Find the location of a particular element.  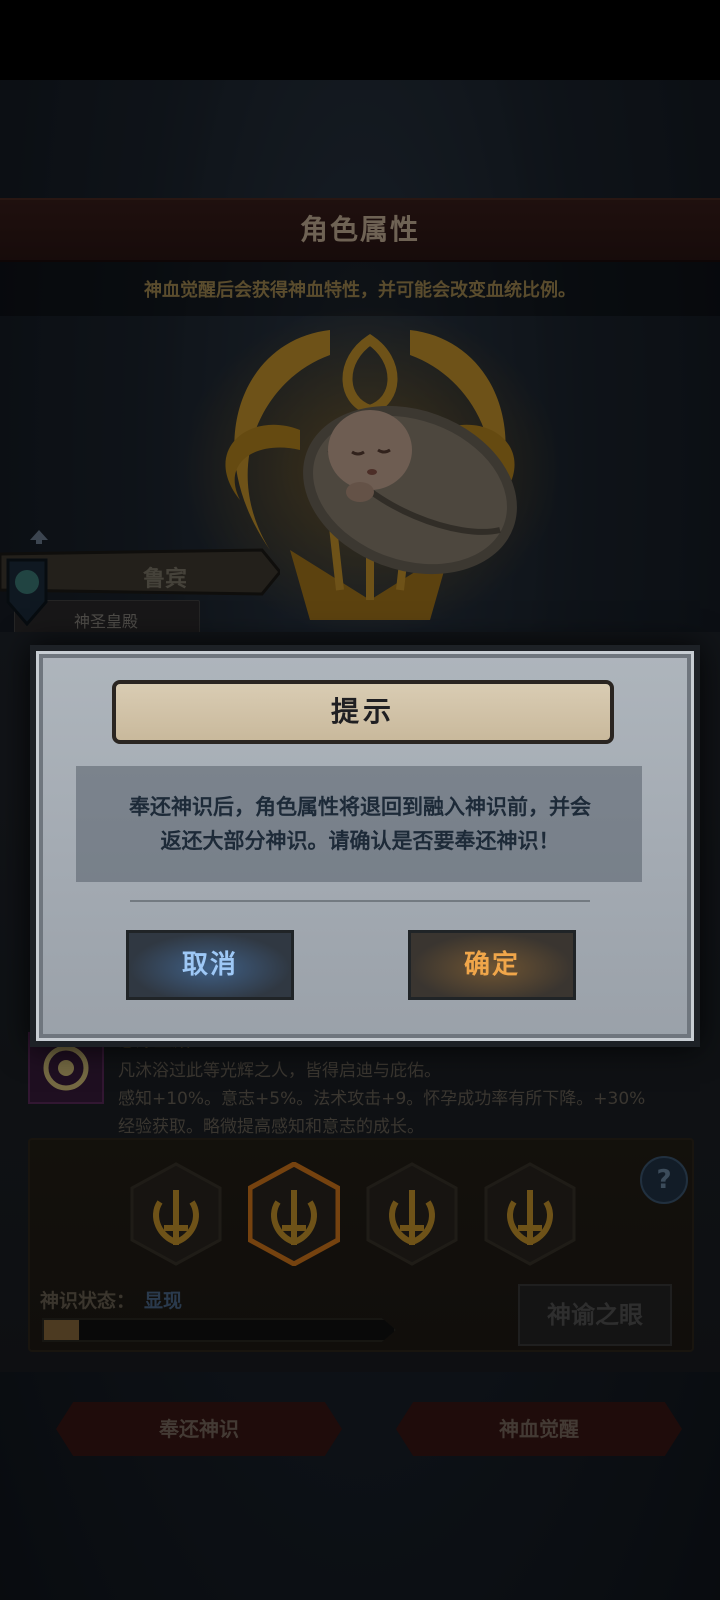

cancel-button: 取消 is located at coordinates (210, 965).